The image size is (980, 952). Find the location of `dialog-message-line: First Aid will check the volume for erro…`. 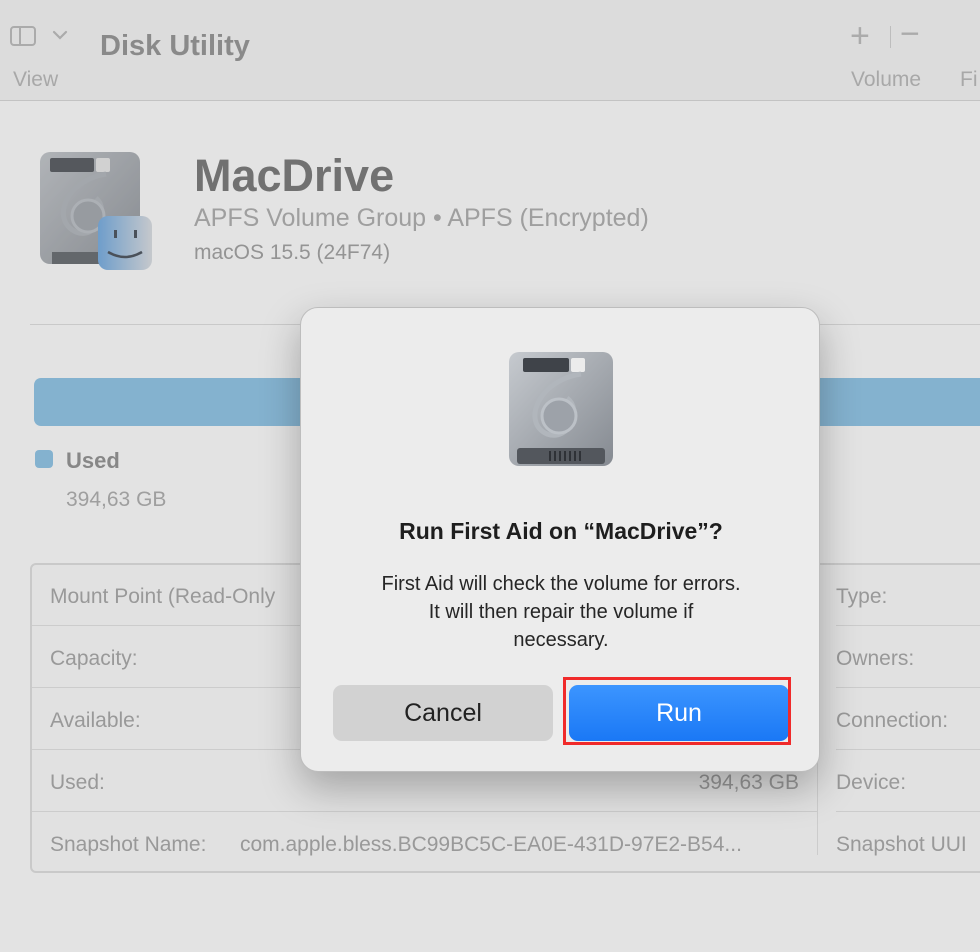

dialog-message-line: First Aid will check the volume for erro… is located at coordinates (561, 584).